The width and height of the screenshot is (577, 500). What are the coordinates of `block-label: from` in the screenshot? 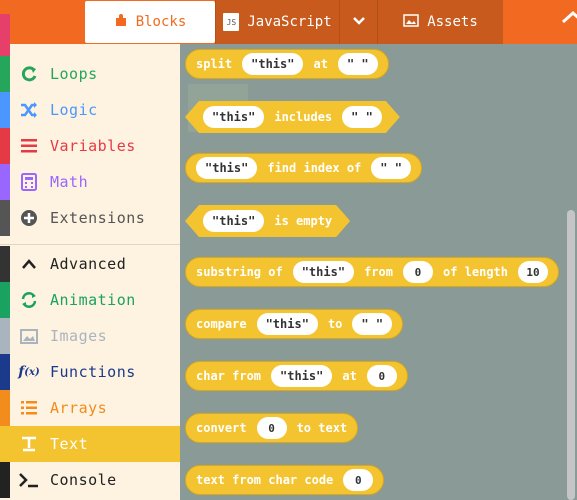 It's located at (378, 272).